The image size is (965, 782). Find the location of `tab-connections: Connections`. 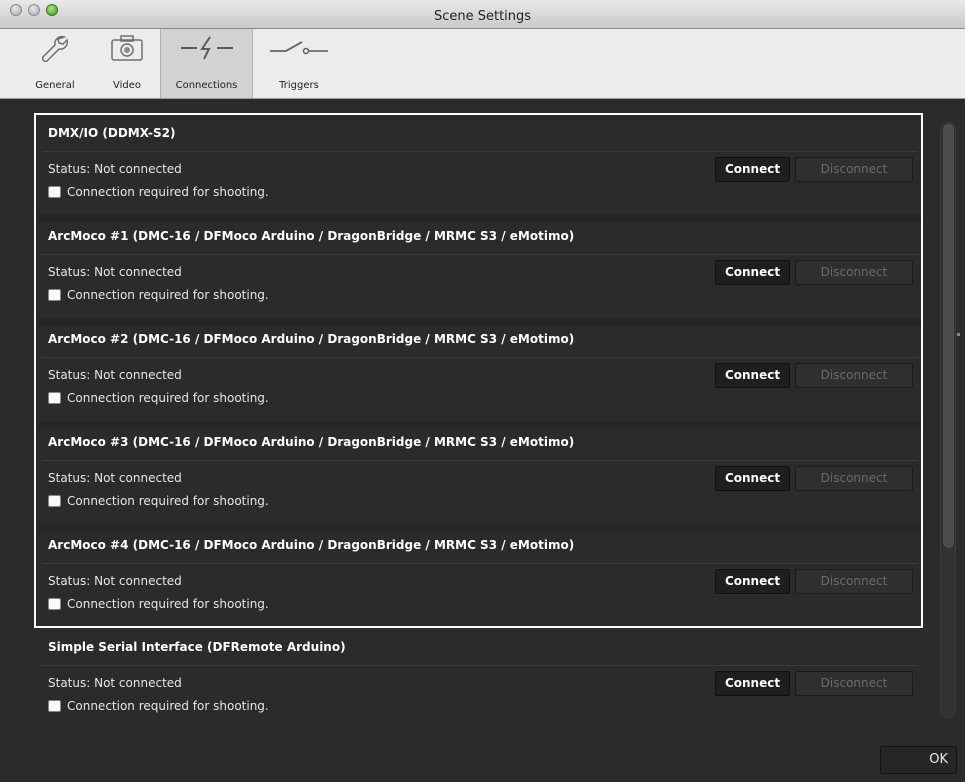

tab-connections: Connections is located at coordinates (206, 63).